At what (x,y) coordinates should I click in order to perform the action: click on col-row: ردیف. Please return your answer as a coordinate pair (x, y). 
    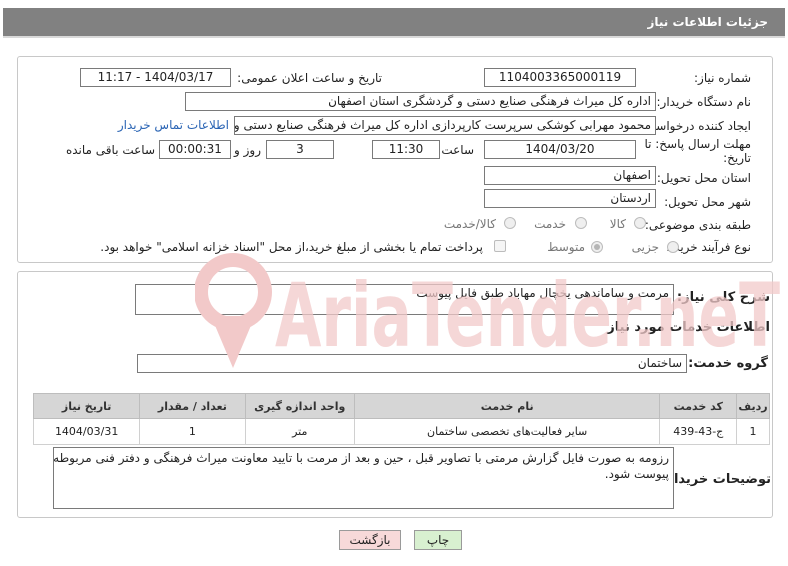
    Looking at the image, I should click on (753, 406).